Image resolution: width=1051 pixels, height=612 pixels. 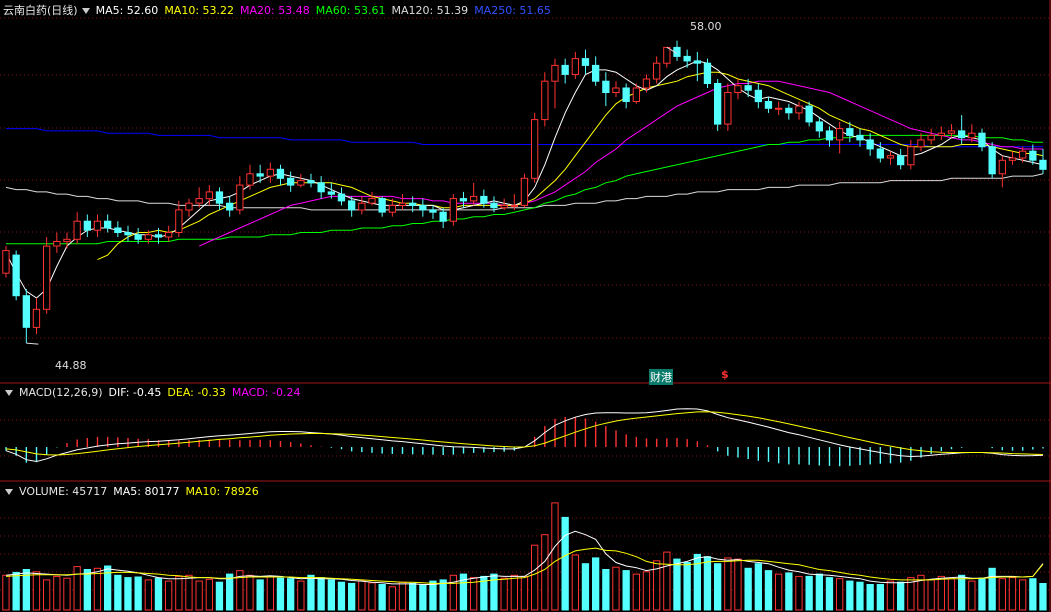 What do you see at coordinates (266, 392) in the screenshot?
I see `macd-value-label: MACD: -0.24` at bounding box center [266, 392].